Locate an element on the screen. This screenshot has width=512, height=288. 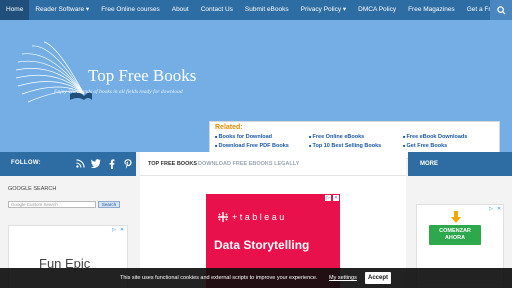
follow-bar: FOLLOW: is located at coordinates (68, 164).